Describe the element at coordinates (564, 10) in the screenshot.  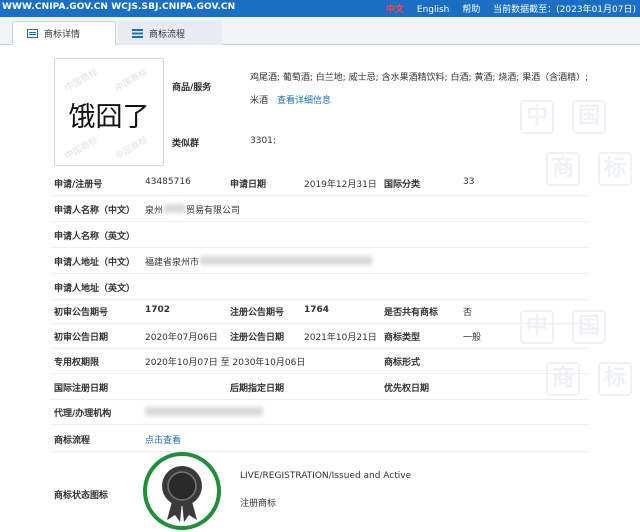
I see `data-cutoff-text: 当前数据截至：(2023年01月07日)` at that location.